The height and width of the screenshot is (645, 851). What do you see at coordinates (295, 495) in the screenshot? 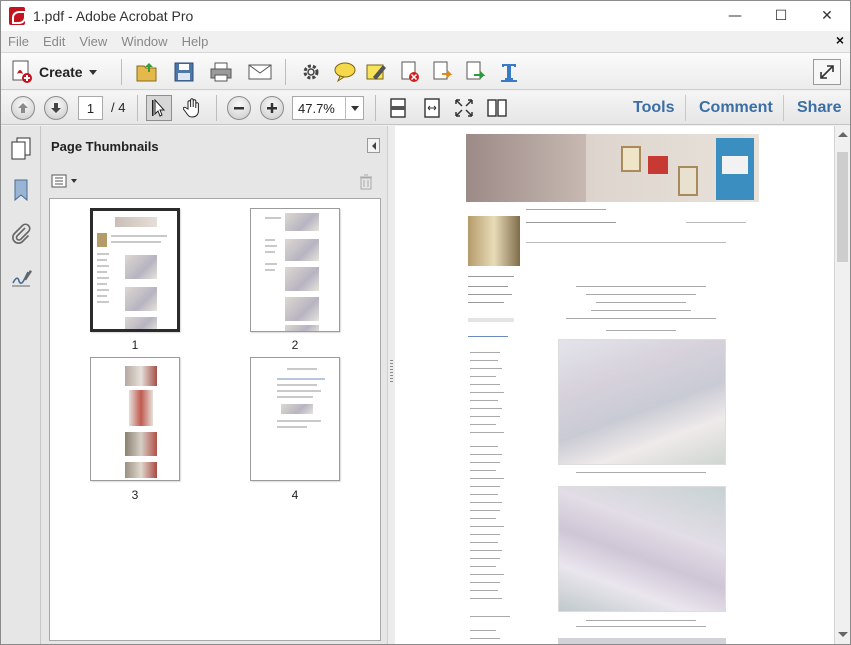
I see `page-thumbnail-label-4: 4` at bounding box center [295, 495].